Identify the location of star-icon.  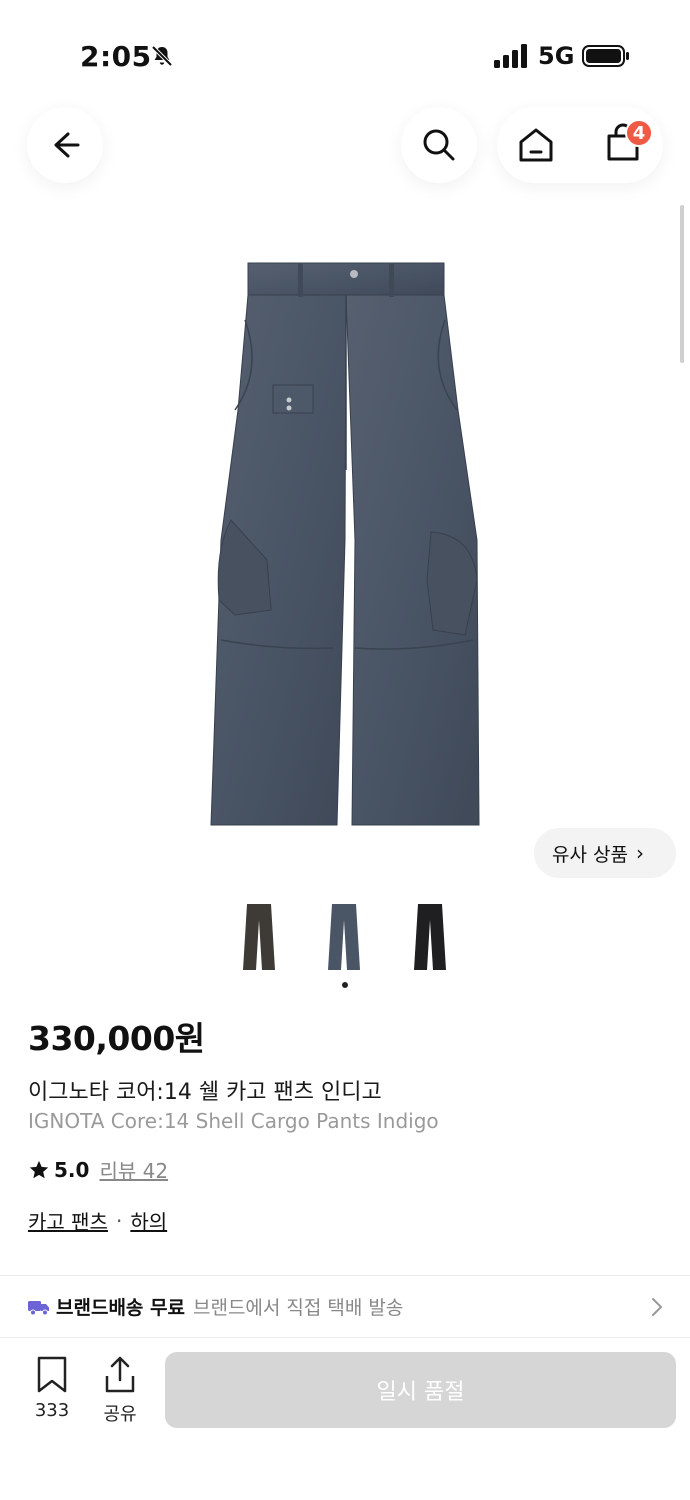
(39, 1169).